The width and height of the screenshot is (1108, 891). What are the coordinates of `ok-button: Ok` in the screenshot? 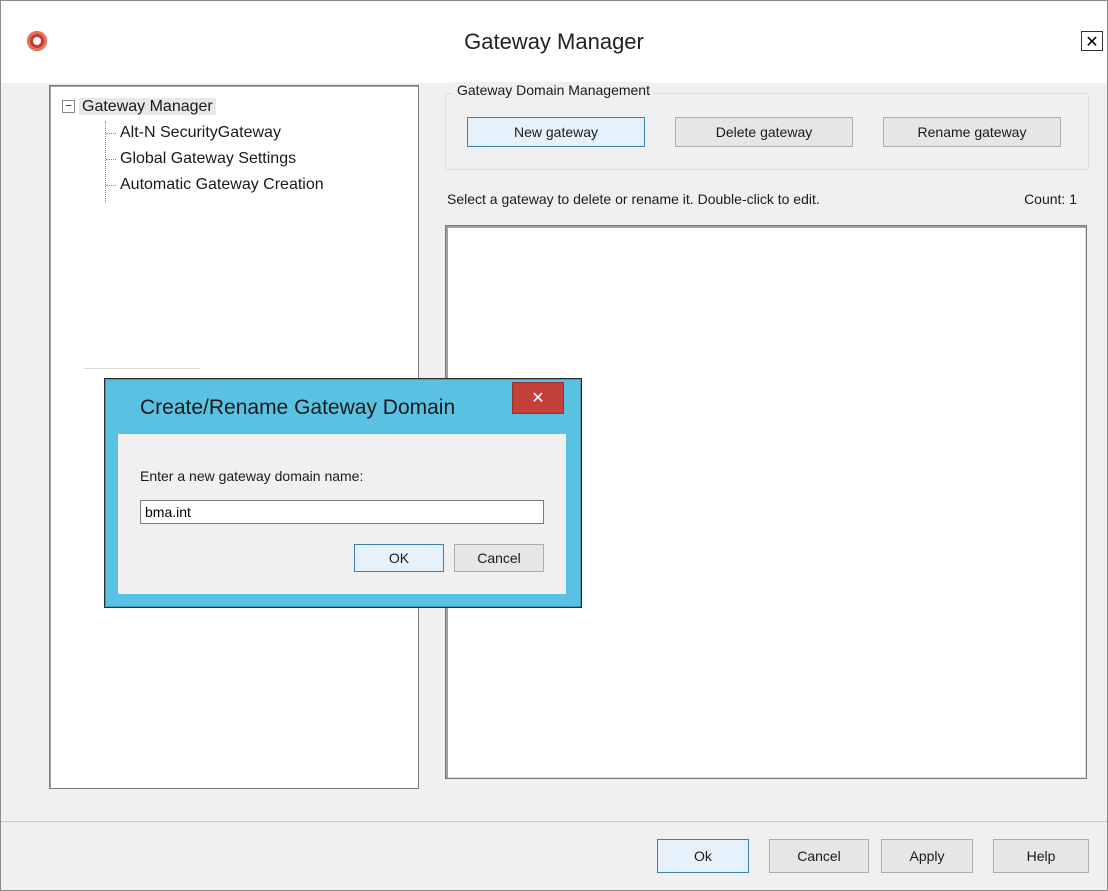 It's located at (703, 856).